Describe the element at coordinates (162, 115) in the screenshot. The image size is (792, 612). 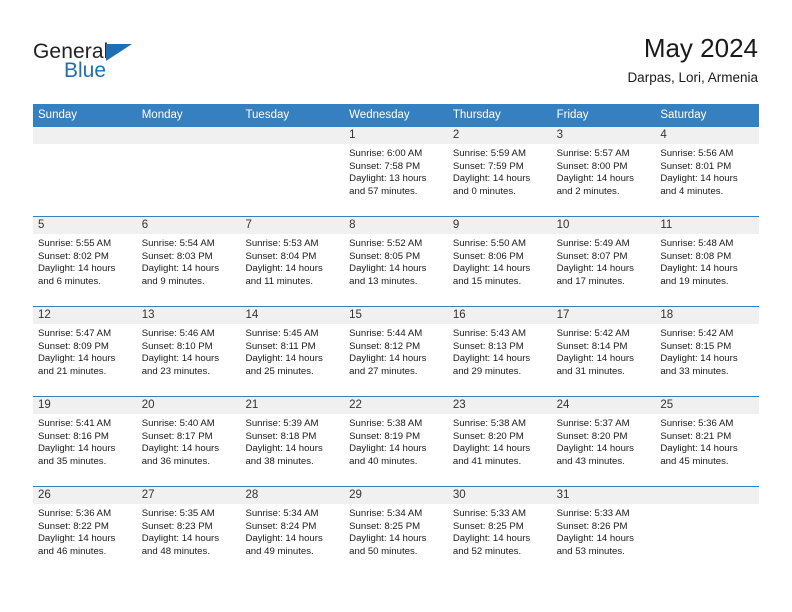
I see `weekday-header-monday: Monday` at that location.